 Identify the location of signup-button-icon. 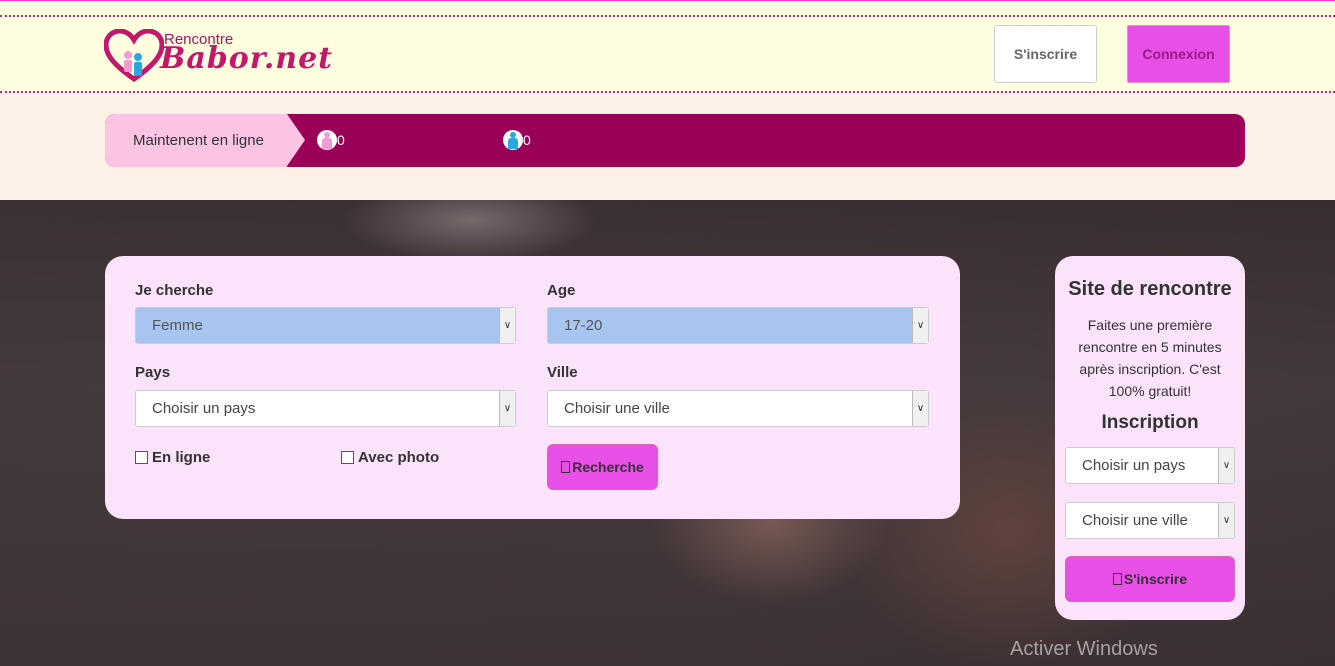
(1117, 579).